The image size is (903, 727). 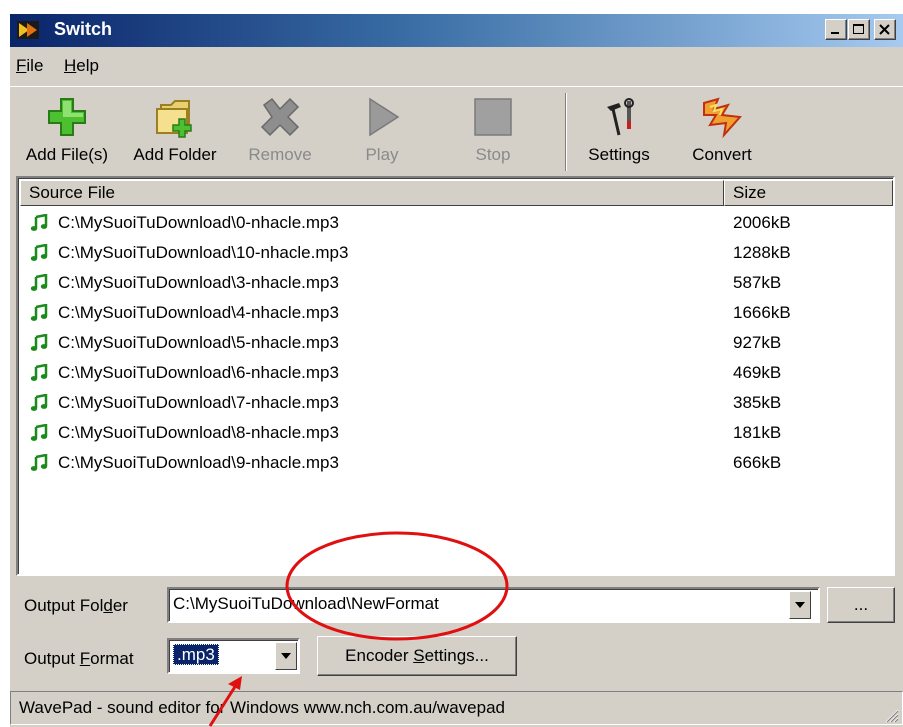 I want to click on app-icon, so click(x=28, y=30).